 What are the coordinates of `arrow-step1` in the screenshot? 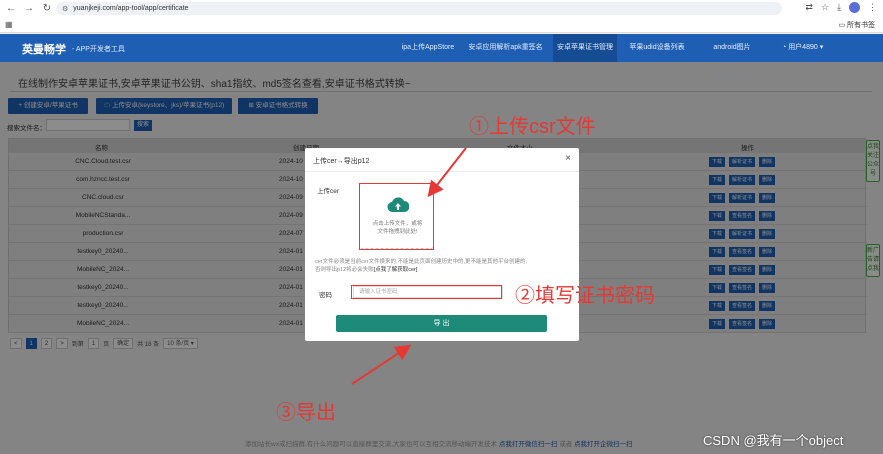 It's located at (447, 172).